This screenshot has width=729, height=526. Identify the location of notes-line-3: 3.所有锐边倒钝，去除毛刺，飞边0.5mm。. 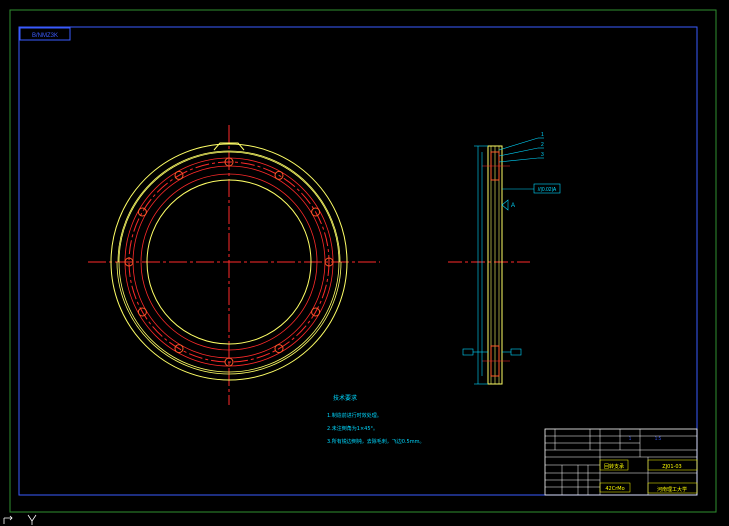
(375, 441).